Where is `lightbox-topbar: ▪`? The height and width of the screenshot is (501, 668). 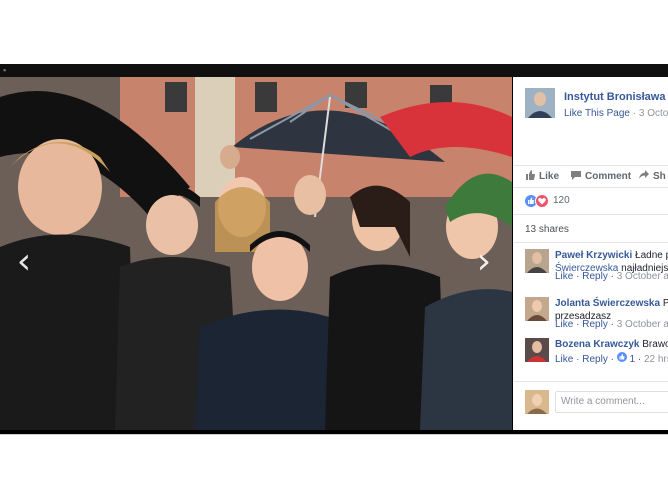
lightbox-topbar: ▪ is located at coordinates (334, 70).